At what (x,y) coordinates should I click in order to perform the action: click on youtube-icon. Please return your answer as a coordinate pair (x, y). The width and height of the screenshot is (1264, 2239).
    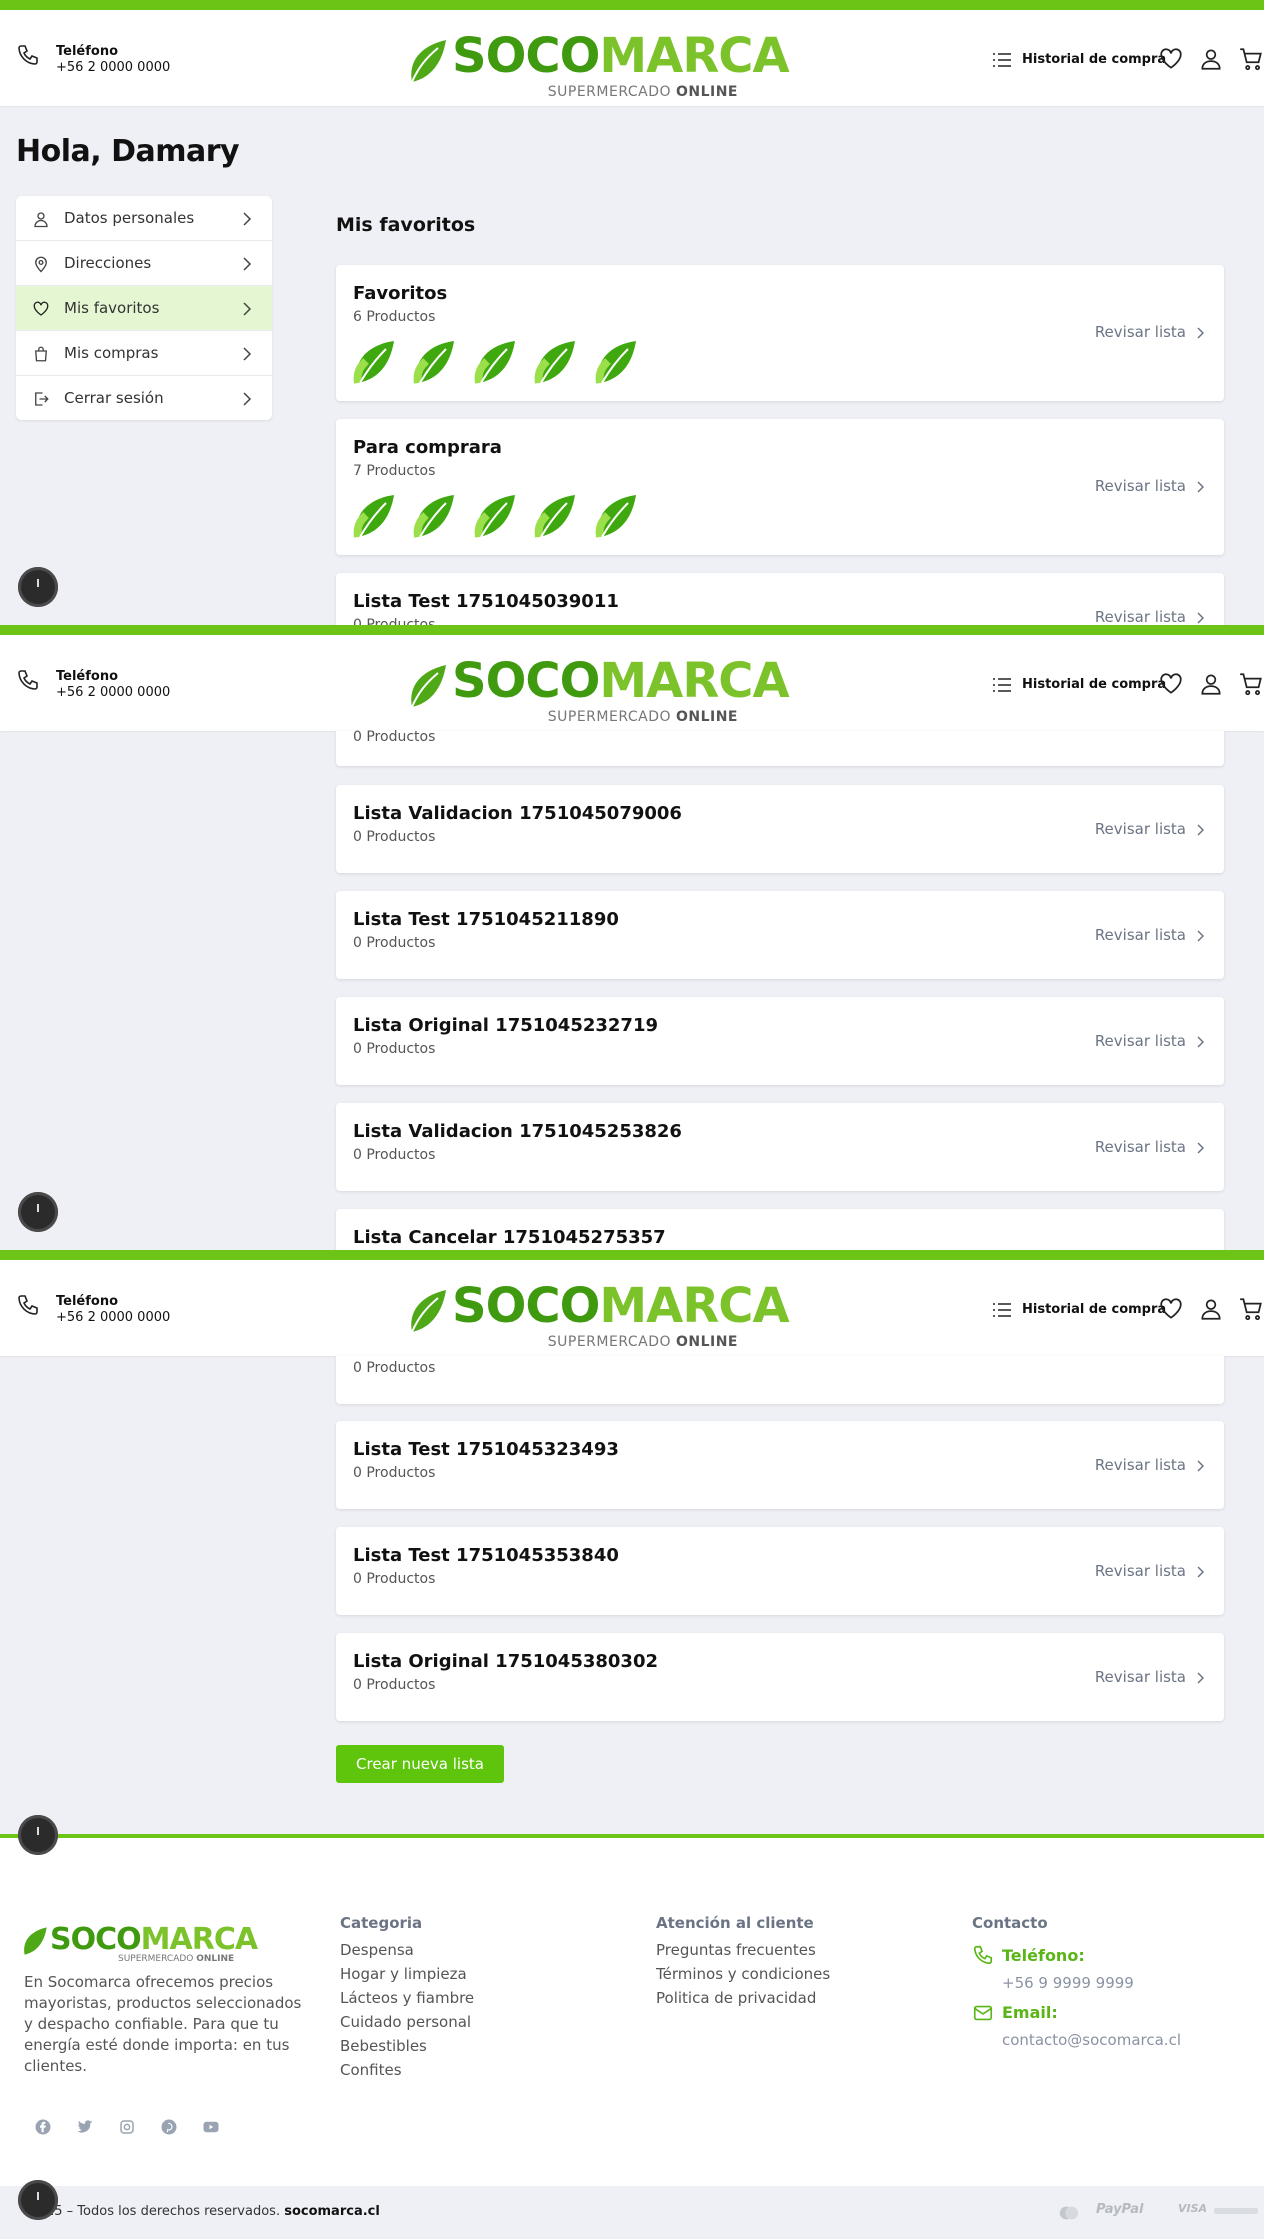
    Looking at the image, I should click on (211, 2127).